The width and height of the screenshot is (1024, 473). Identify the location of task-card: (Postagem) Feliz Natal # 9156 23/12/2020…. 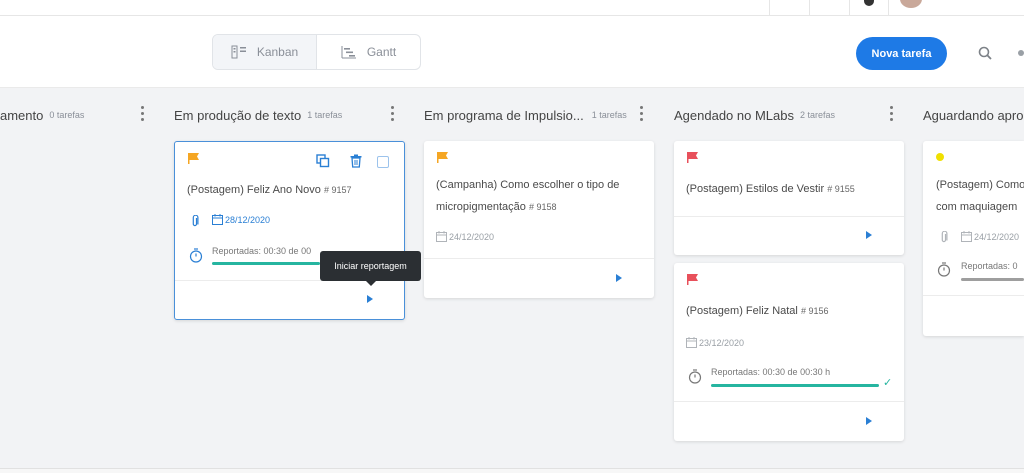
(789, 352).